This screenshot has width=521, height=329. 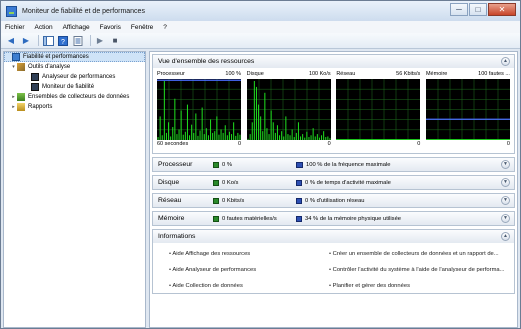 What do you see at coordinates (249, 270) in the screenshot?
I see `link-aide-analyseur-performances: Aide Analyseur de performances` at bounding box center [249, 270].